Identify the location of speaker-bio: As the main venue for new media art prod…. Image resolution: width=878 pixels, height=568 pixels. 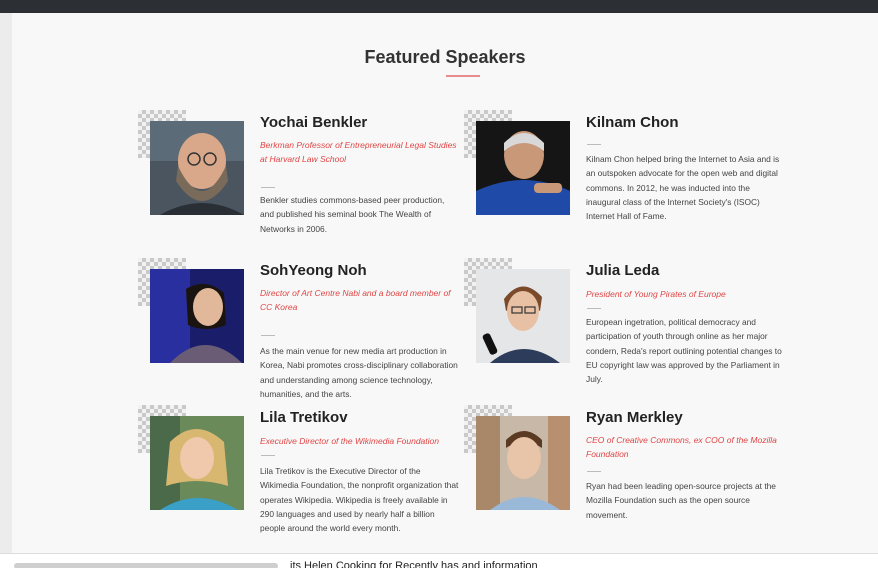
(359, 372).